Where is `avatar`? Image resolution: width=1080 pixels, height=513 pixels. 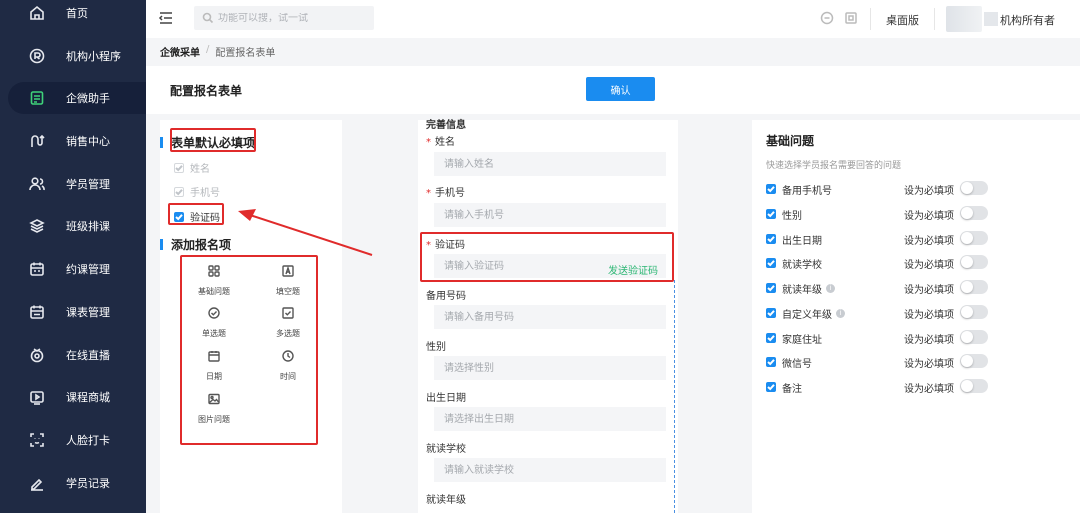
avatar is located at coordinates (964, 19).